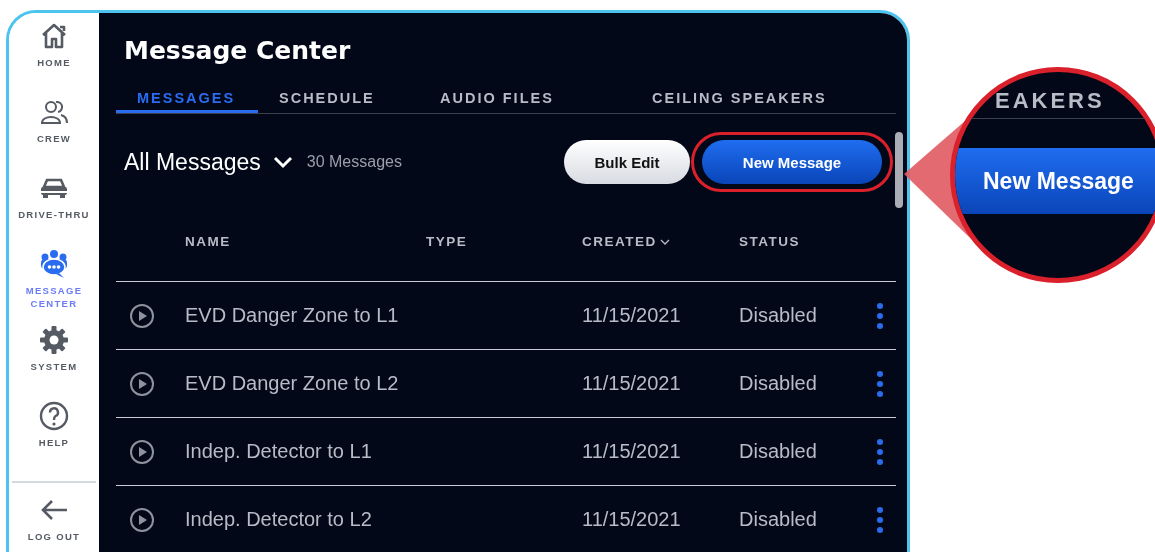 This screenshot has height=552, width=1155. What do you see at coordinates (208, 241) in the screenshot?
I see `column-header: NAME` at bounding box center [208, 241].